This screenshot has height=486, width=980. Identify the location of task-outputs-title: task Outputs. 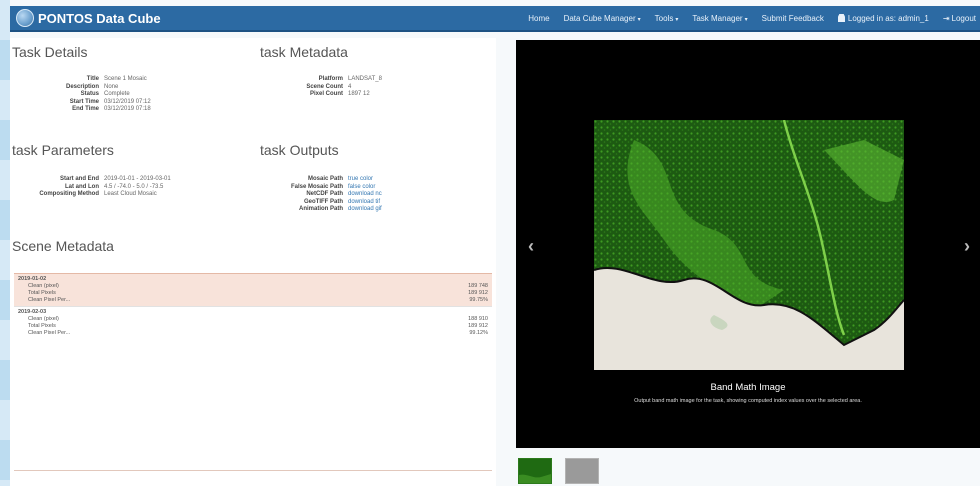
(299, 150).